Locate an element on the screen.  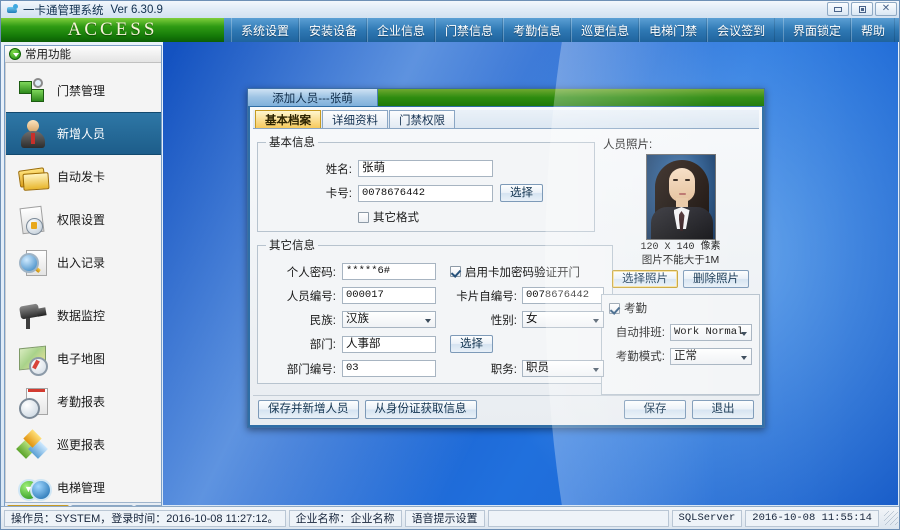
position-select: 职员 is located at coordinates (563, 368).